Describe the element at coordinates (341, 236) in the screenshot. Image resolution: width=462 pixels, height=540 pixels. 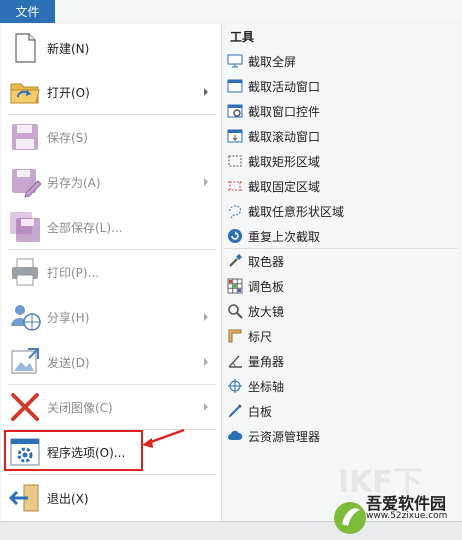
I see `tool-item-repeat-last-capture: 重复上次截取` at that location.